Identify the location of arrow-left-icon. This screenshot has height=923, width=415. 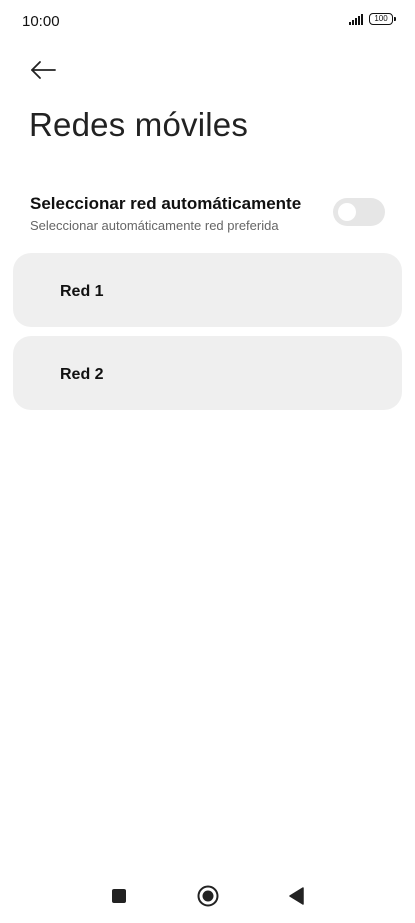
(43, 70).